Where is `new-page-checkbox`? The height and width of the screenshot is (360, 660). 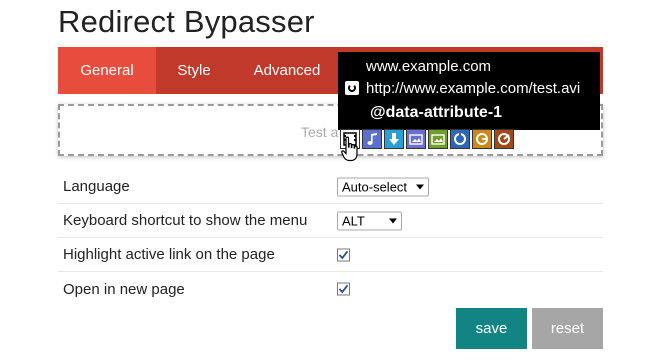 new-page-checkbox is located at coordinates (343, 289).